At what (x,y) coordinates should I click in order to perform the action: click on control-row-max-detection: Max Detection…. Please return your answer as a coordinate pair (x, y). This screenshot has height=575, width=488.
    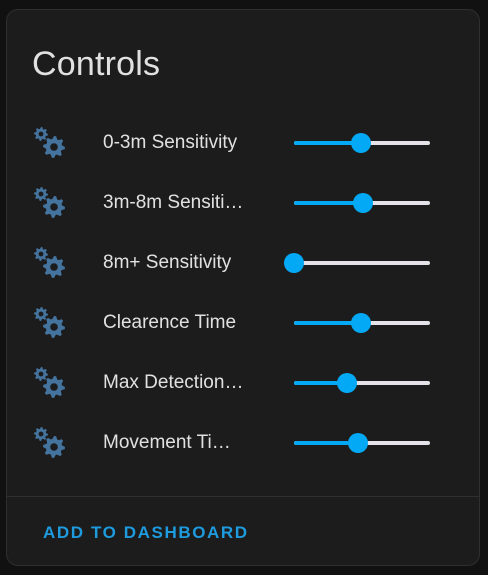
    Looking at the image, I should click on (243, 383).